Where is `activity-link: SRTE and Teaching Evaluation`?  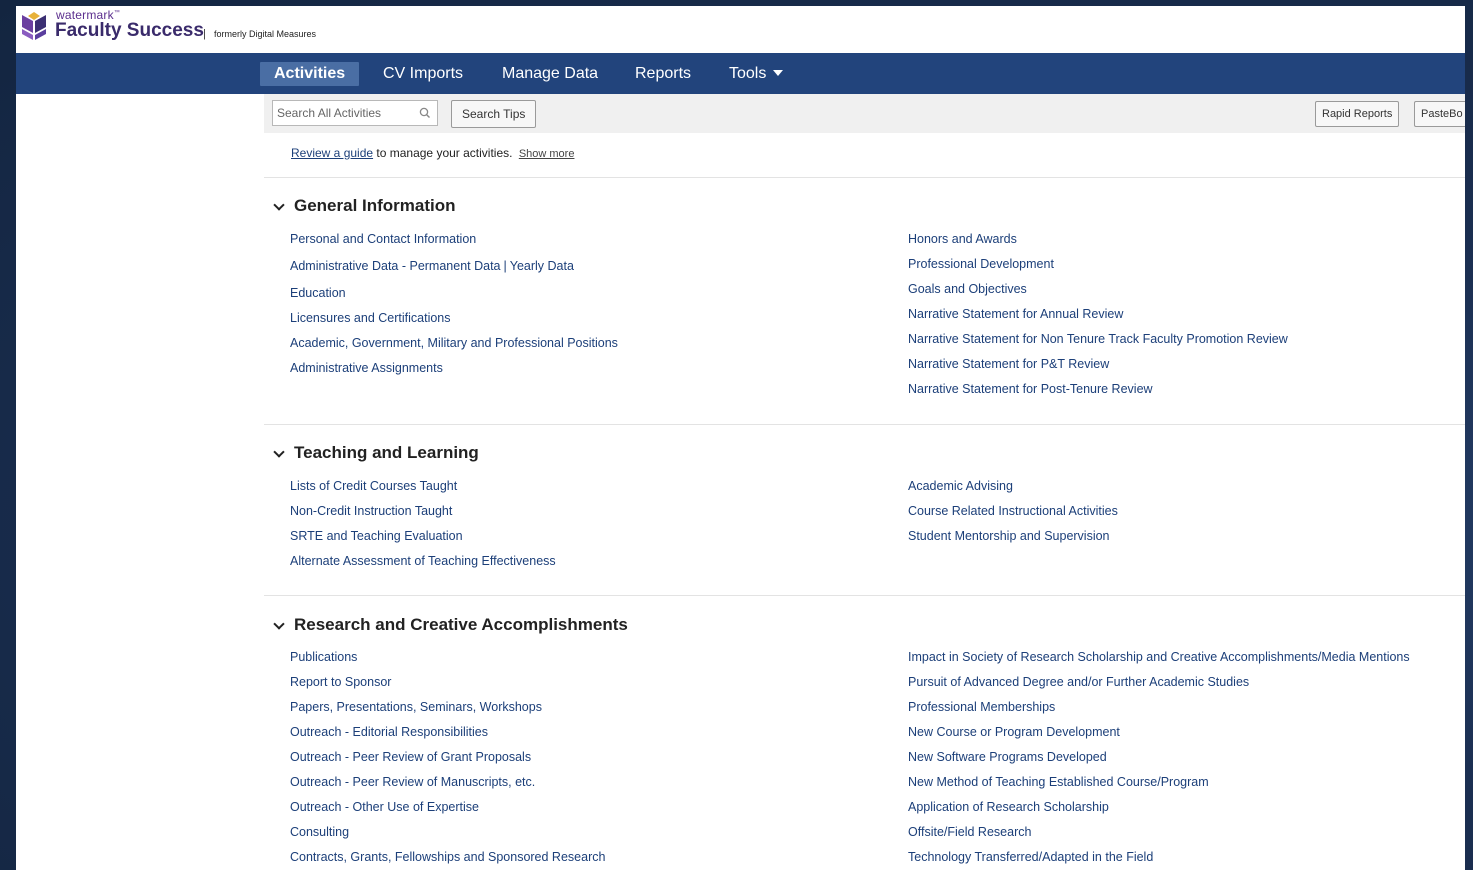 activity-link: SRTE and Teaching Evaluation is located at coordinates (376, 536).